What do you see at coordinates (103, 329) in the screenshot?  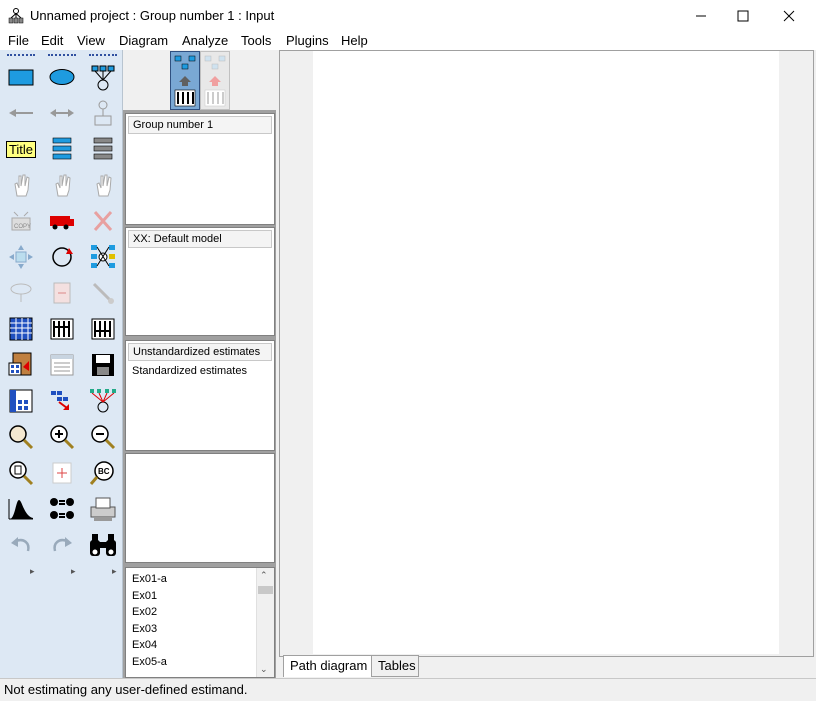 I see `calculate-estimates-icon` at bounding box center [103, 329].